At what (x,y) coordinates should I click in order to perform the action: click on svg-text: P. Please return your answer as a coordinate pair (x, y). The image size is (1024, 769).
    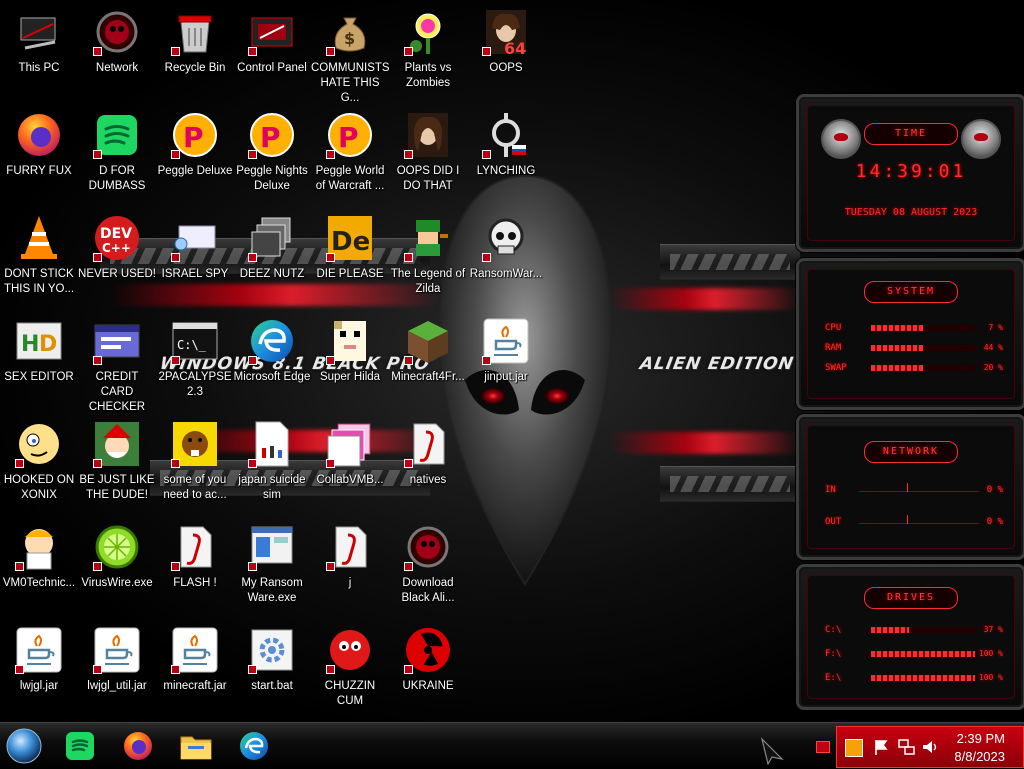
    Looking at the image, I should click on (270, 137).